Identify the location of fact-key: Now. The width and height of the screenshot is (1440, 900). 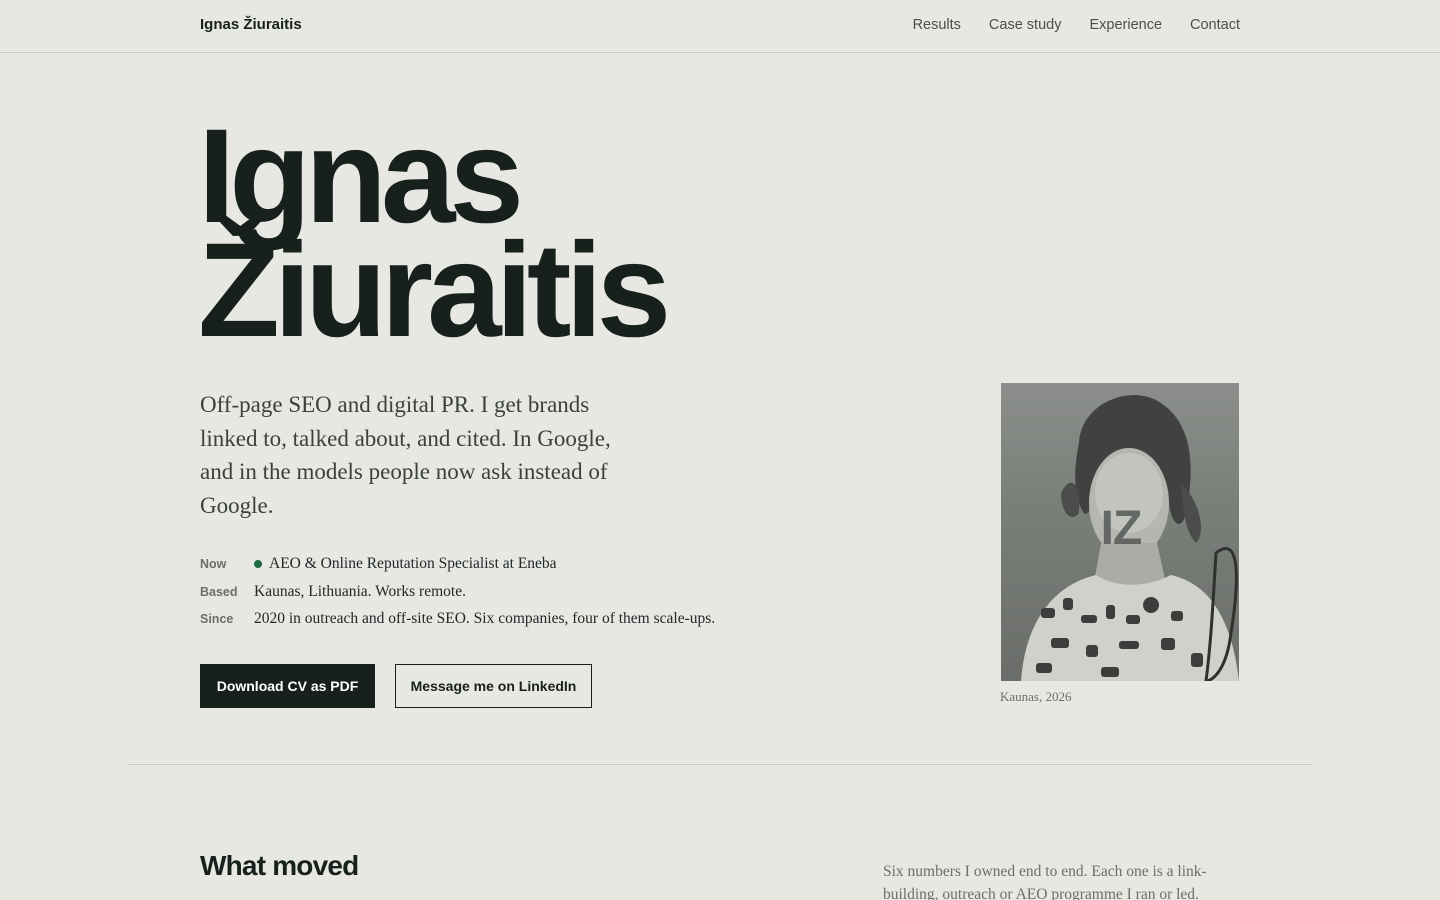
(213, 564).